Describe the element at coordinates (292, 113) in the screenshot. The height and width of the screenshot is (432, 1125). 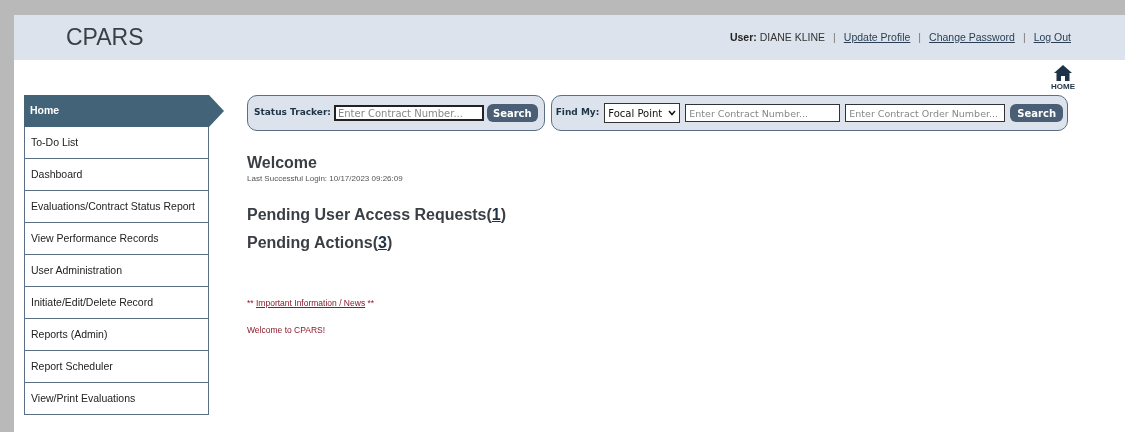
I see `field-label: Status Tracker:` at that location.